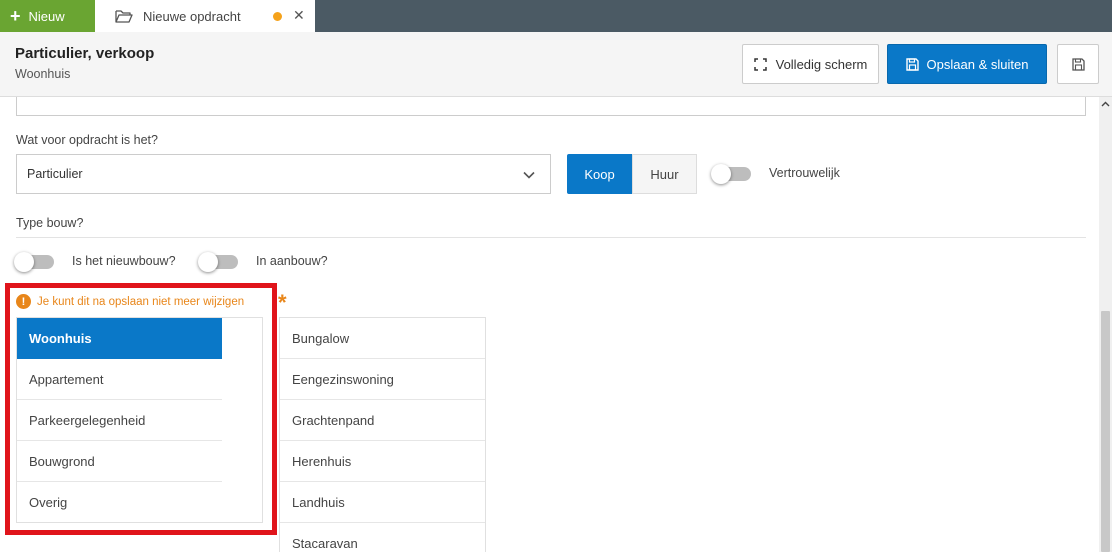 The height and width of the screenshot is (552, 1112). Describe the element at coordinates (124, 16) in the screenshot. I see `folder-open-icon` at that location.